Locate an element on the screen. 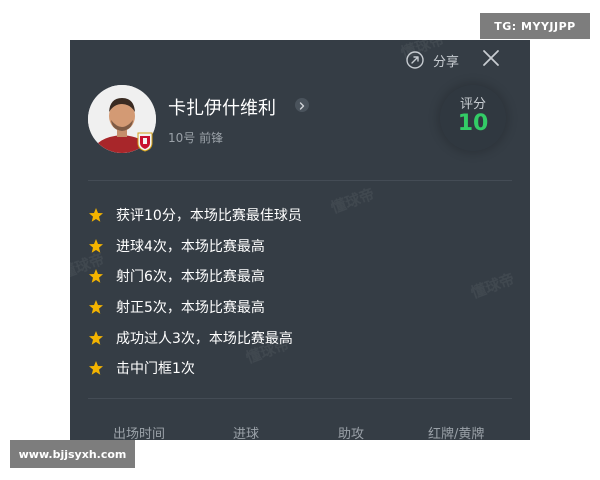 This screenshot has width=600, height=480. stat-header-goals: 进球 is located at coordinates (246, 433).